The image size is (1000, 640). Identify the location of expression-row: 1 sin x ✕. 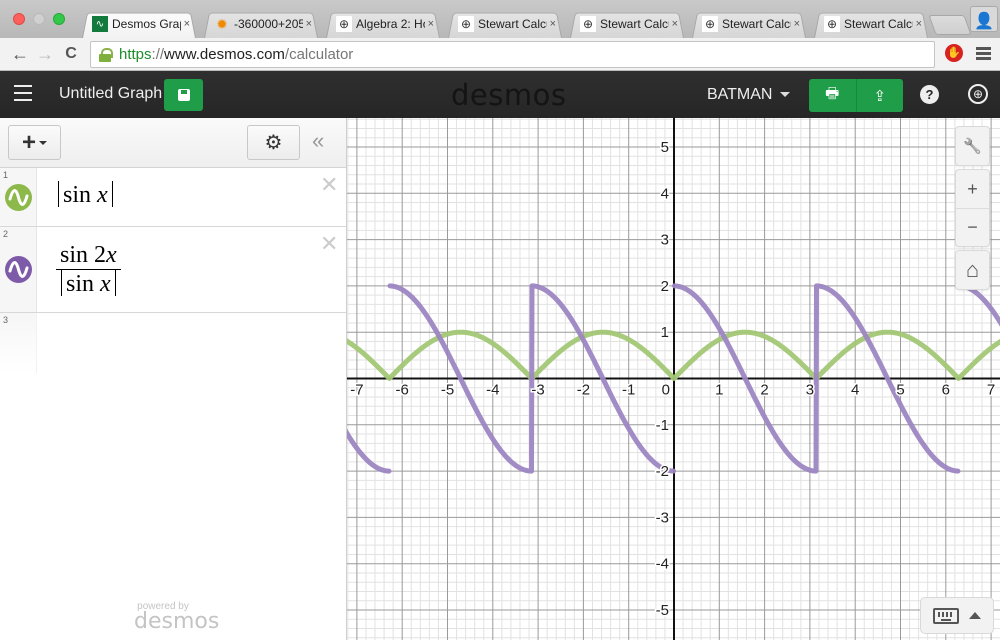
(173, 197).